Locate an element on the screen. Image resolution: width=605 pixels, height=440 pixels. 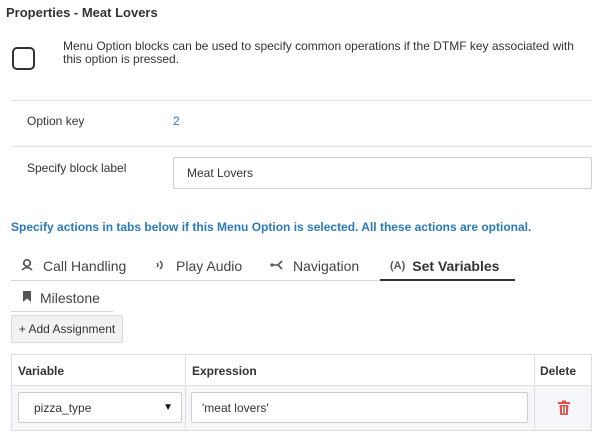
tab-label: Navigation is located at coordinates (326, 266).